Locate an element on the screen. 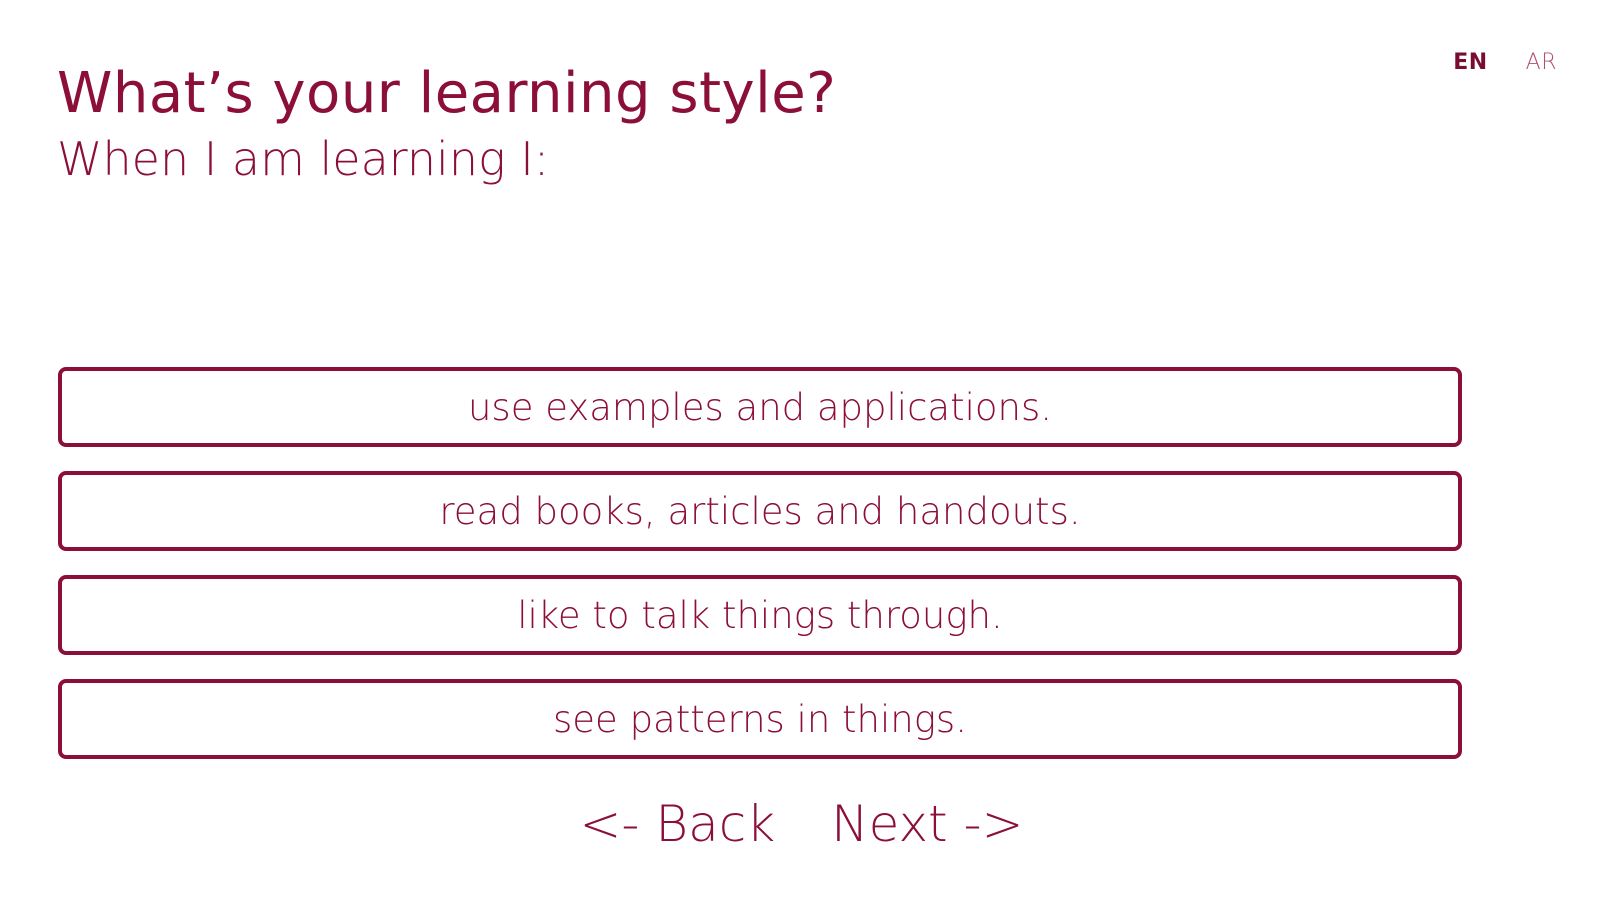 This screenshot has height=907, width=1613. next-button: Next -> is located at coordinates (927, 824).